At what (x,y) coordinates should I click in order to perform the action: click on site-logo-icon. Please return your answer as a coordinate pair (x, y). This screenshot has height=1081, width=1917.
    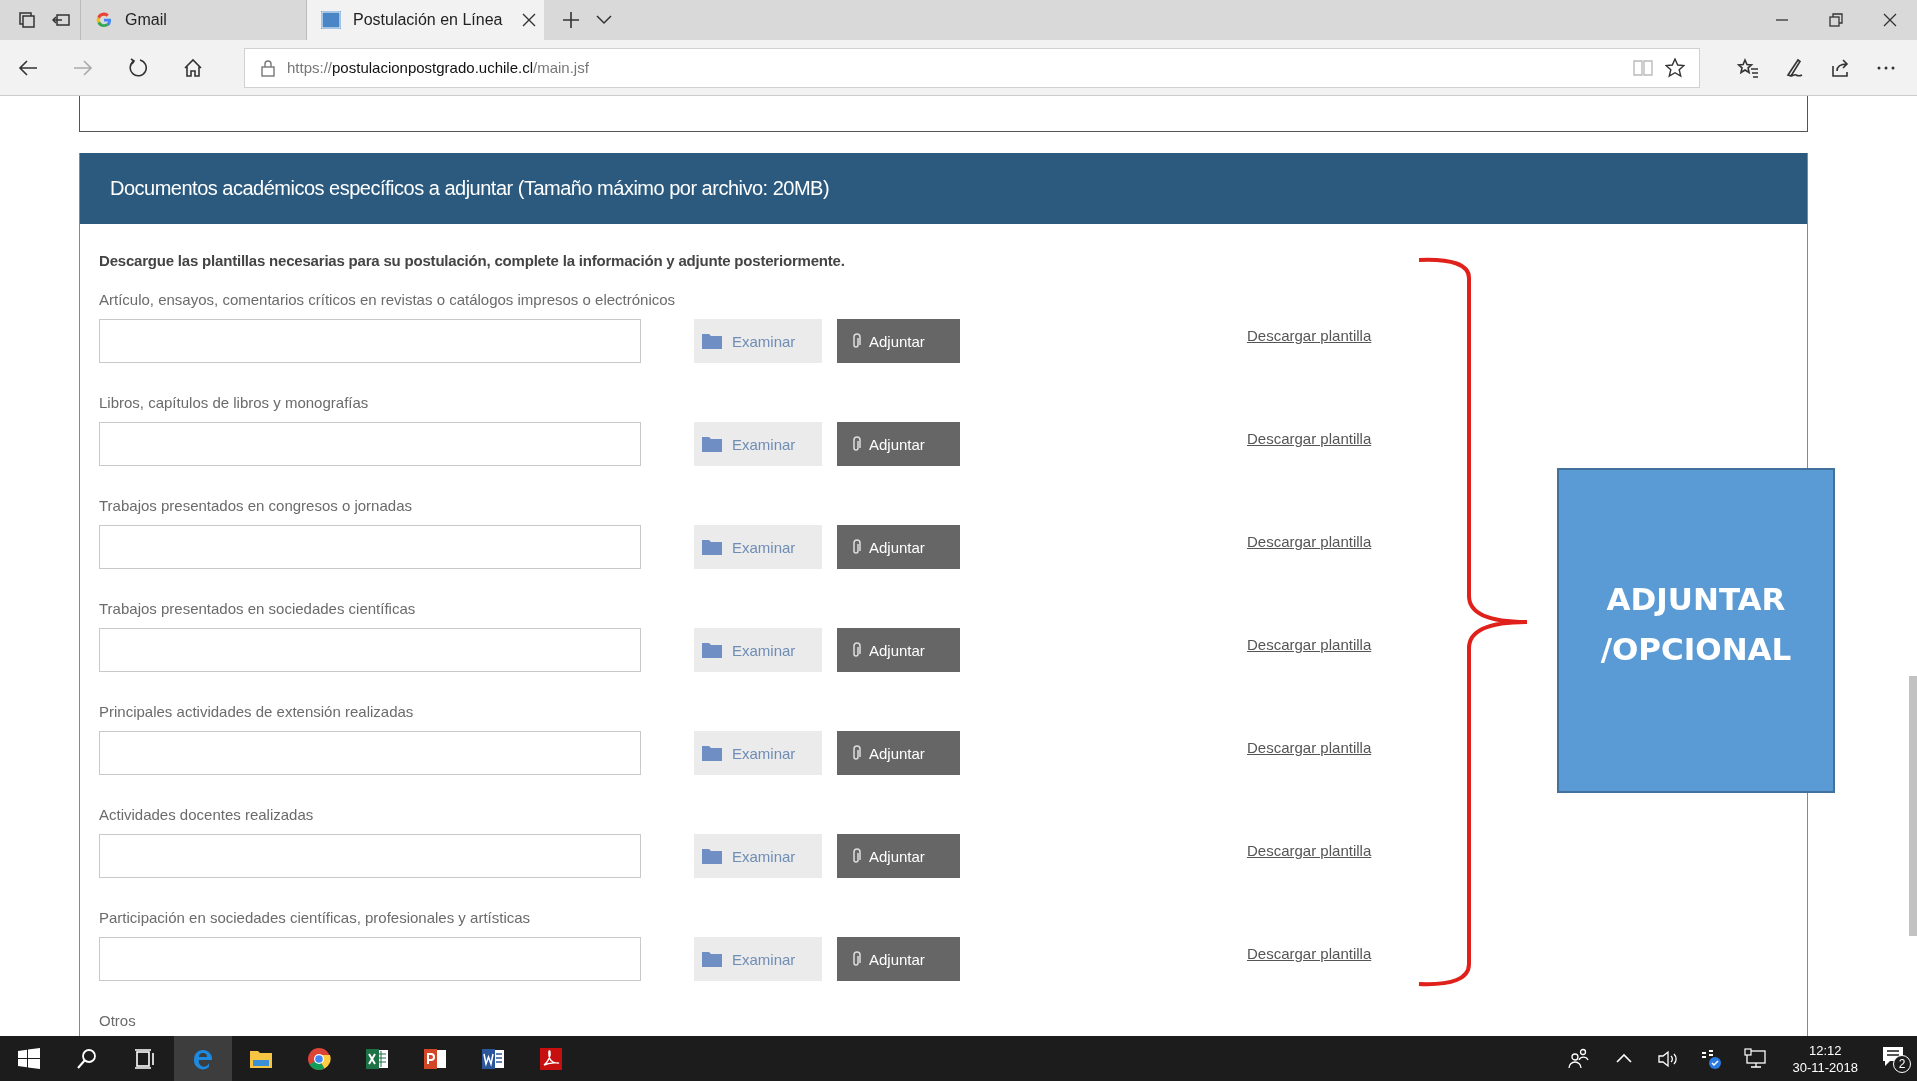
    Looking at the image, I should click on (331, 20).